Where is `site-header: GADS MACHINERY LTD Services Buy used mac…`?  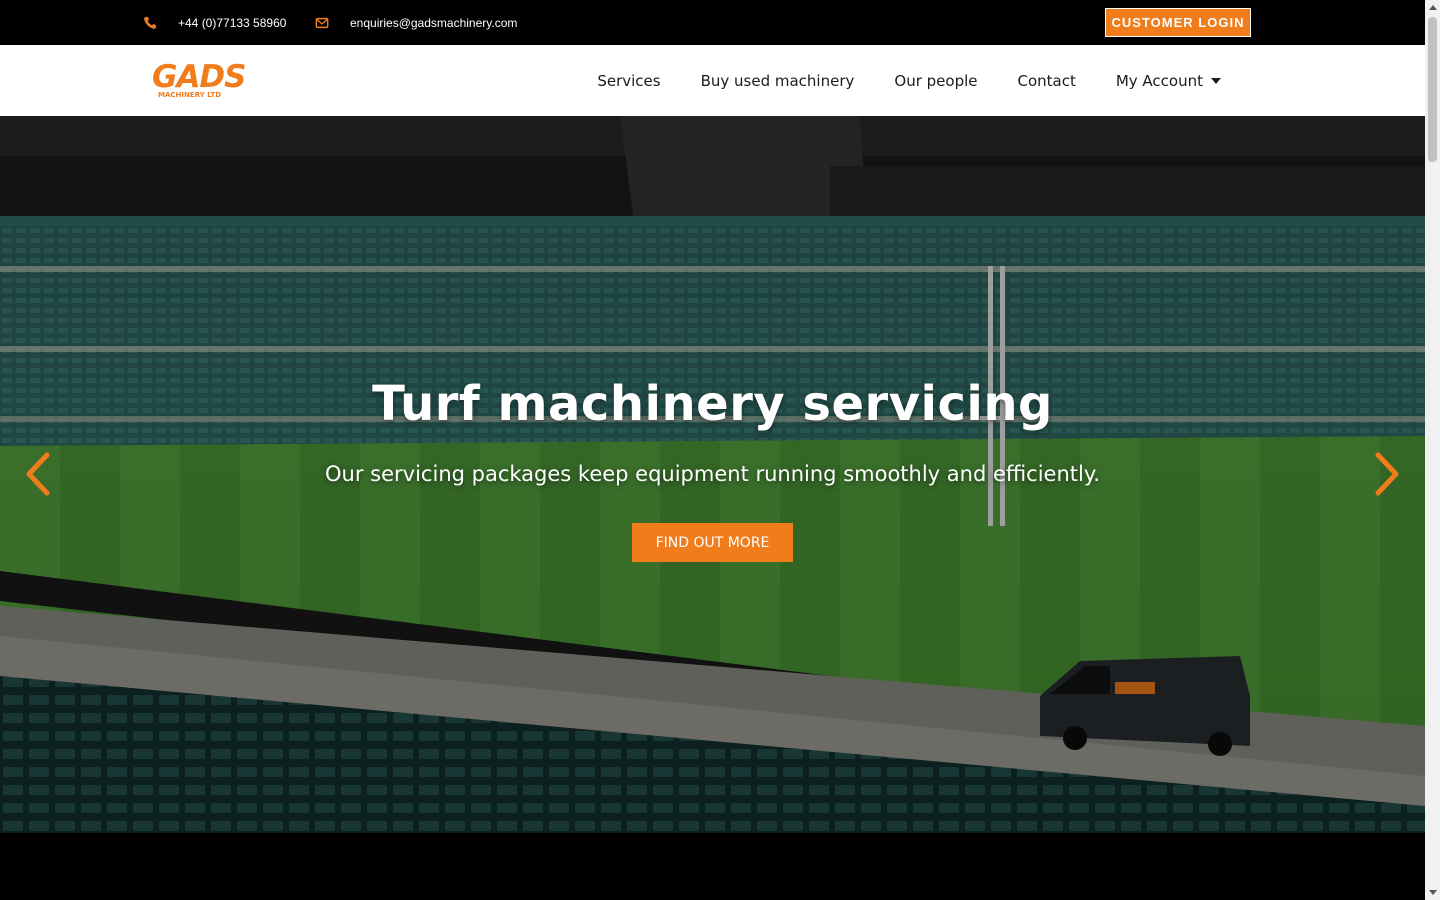
site-header: GADS MACHINERY LTD Services Buy used mac… is located at coordinates (712, 80).